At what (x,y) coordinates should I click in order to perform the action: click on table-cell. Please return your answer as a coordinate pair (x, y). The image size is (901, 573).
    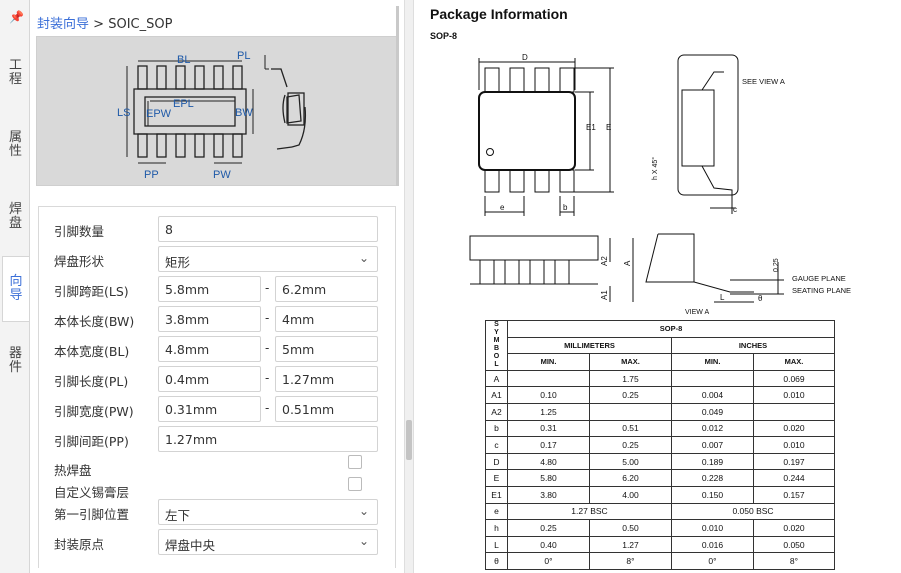
    Looking at the image, I should click on (548, 378).